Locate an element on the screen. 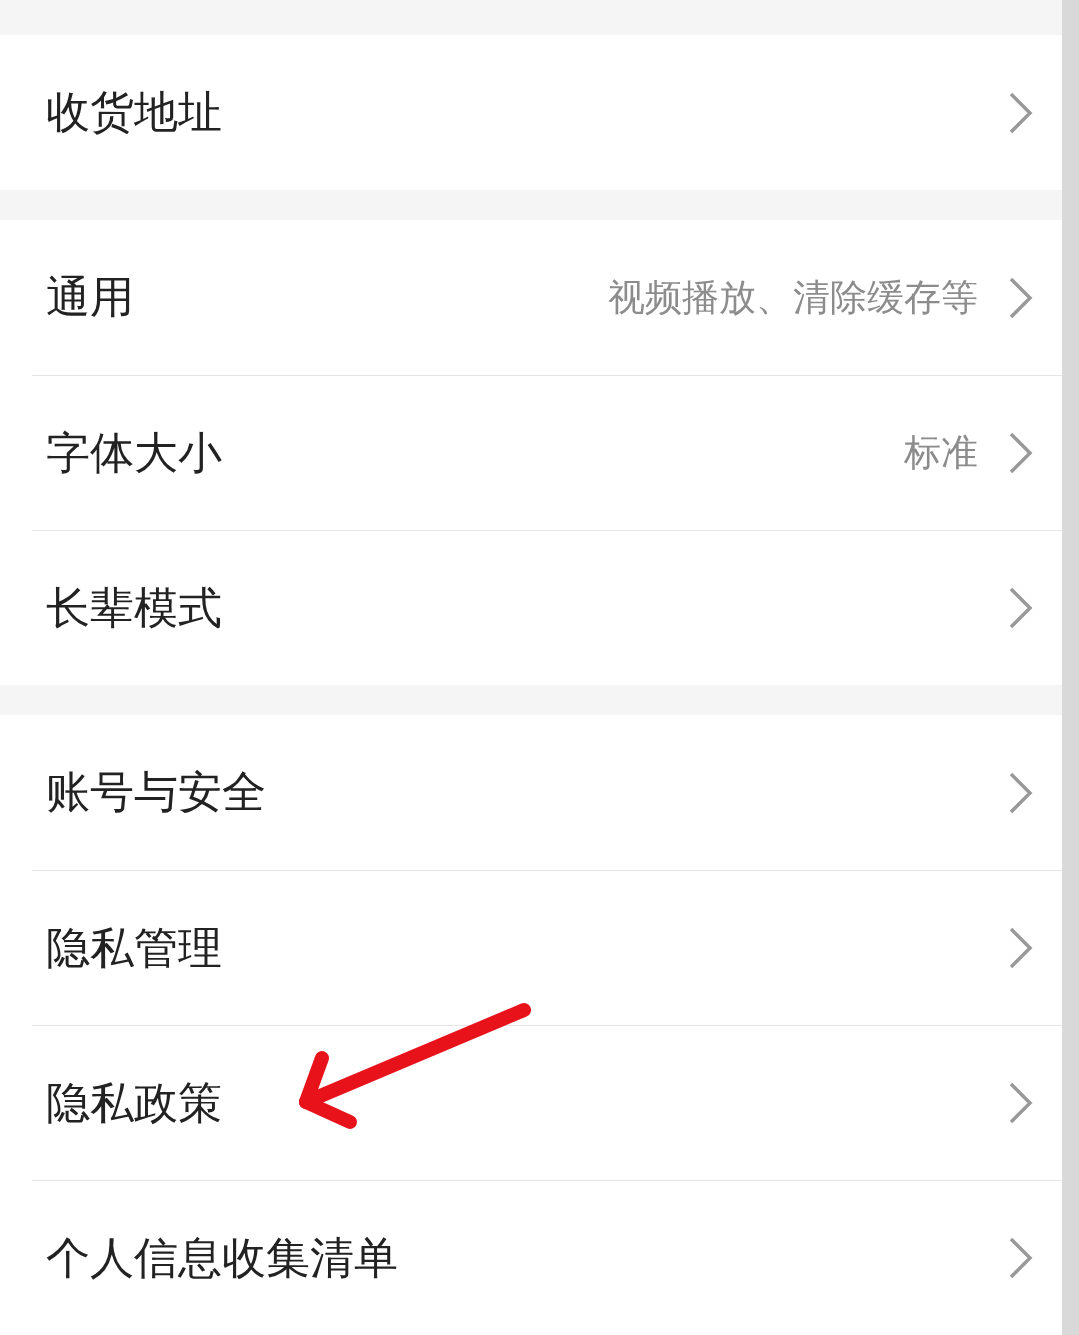  settings-row: 收货地址 is located at coordinates (531, 112).